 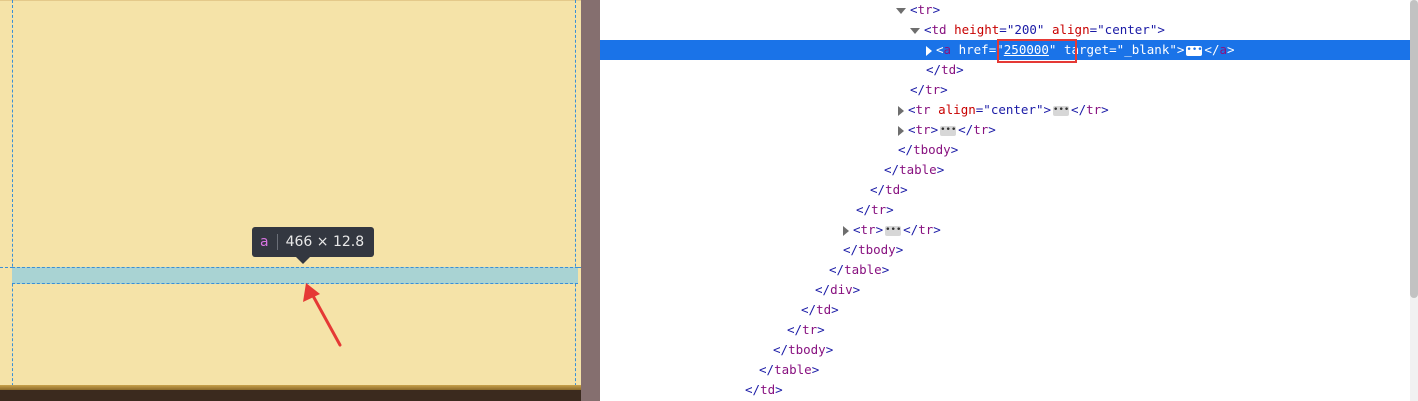 I want to click on attribute-value: "_blank", so click(x=1146, y=49).